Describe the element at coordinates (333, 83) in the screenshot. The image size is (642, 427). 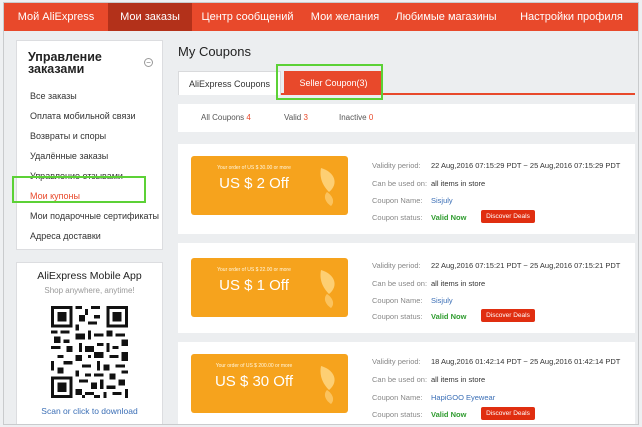
I see `tab-seller-coupon: Seller Coupon(3)` at that location.